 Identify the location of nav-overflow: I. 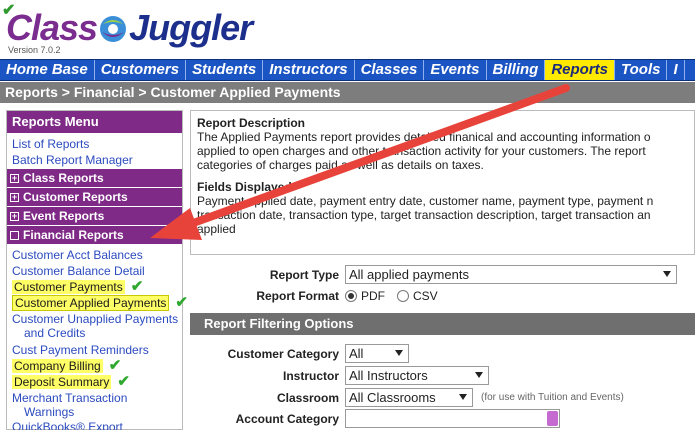
(676, 70).